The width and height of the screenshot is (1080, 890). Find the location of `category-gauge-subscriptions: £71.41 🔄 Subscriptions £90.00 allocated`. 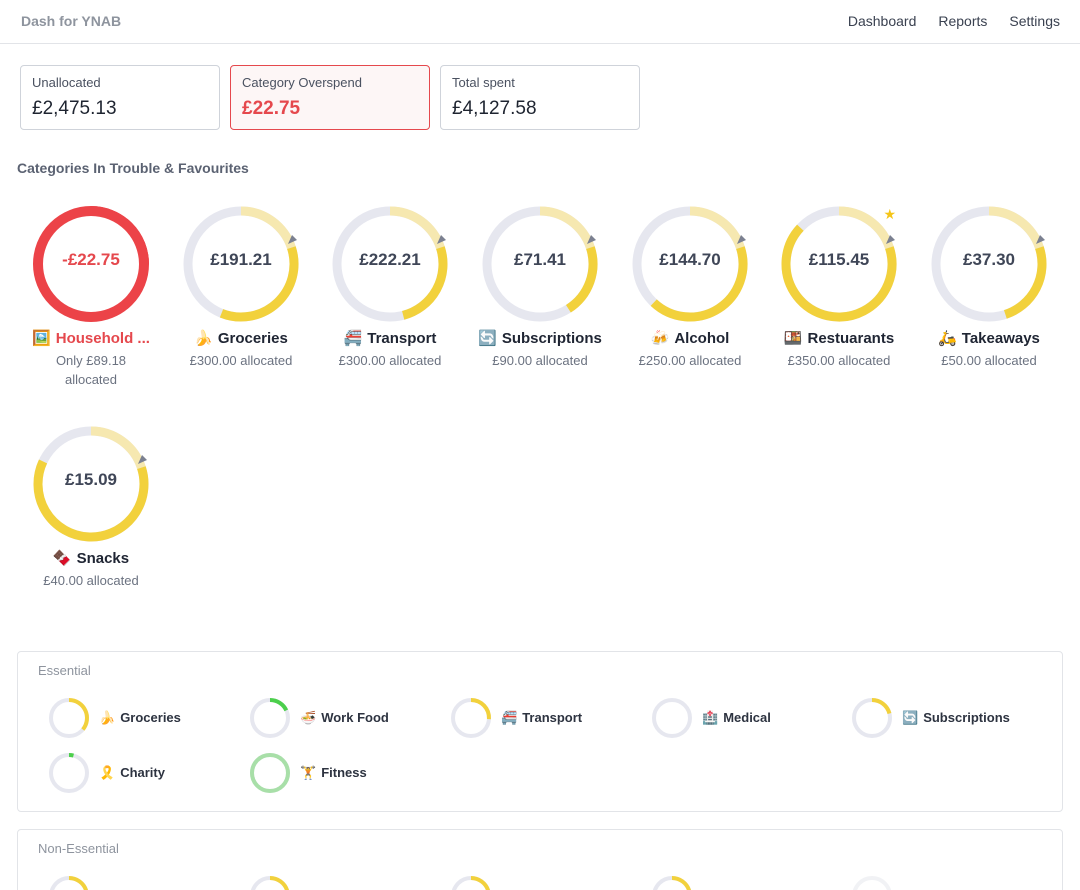

category-gauge-subscriptions: £71.41 🔄 Subscriptions £90.00 allocated is located at coordinates (540, 287).